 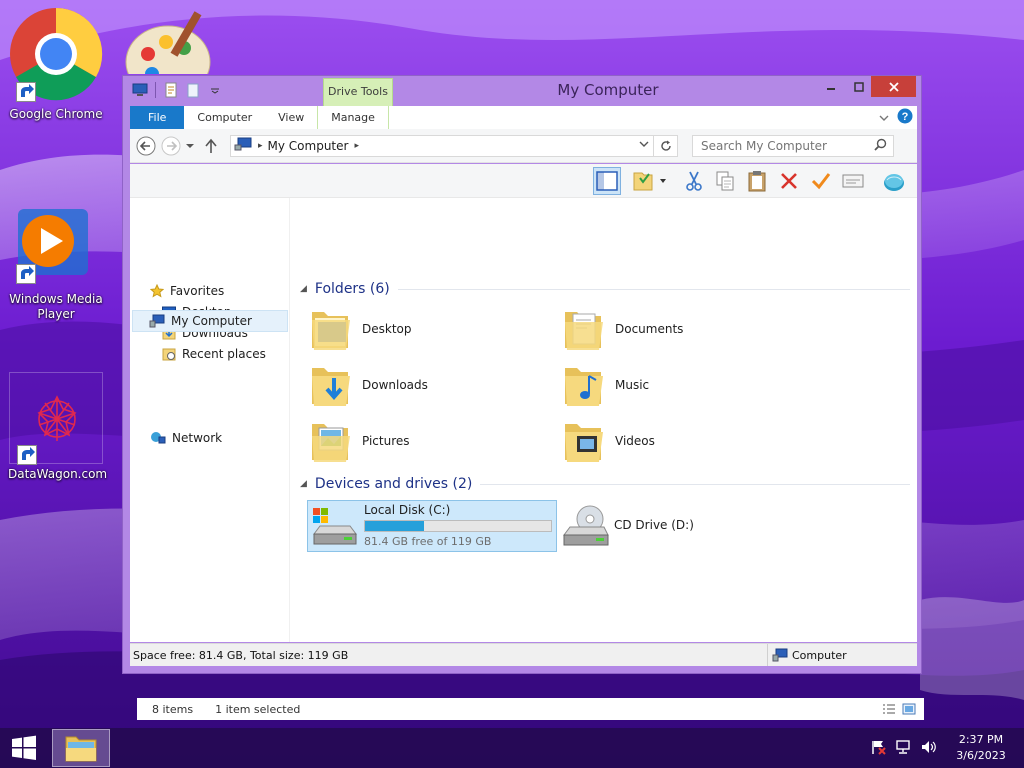 I want to click on group-header-devices: ◢ Devices and drives (2), so click(x=605, y=484).